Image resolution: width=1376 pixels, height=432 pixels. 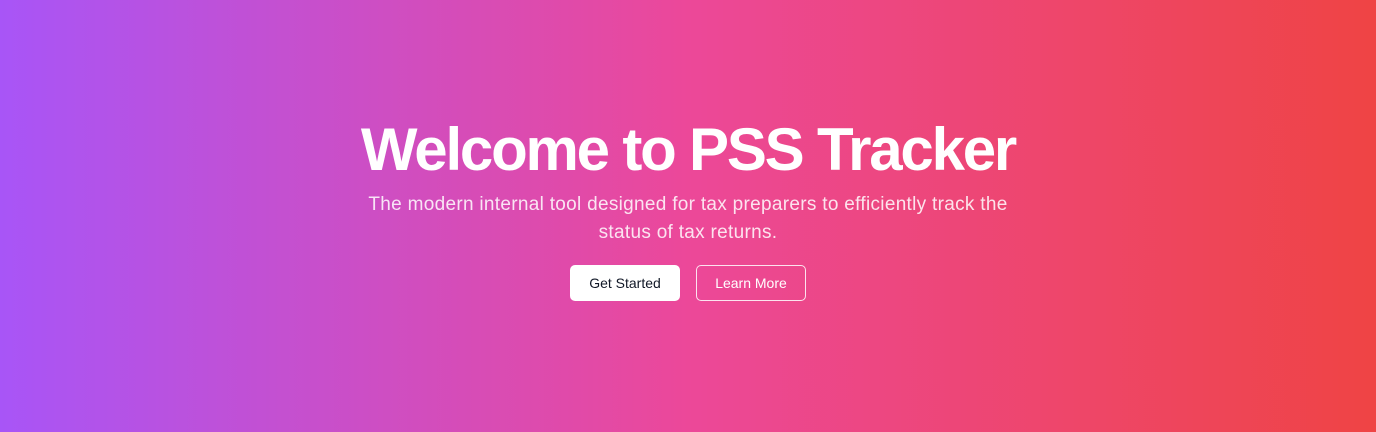 I want to click on hero-actions: Get Started Learn More, so click(x=688, y=283).